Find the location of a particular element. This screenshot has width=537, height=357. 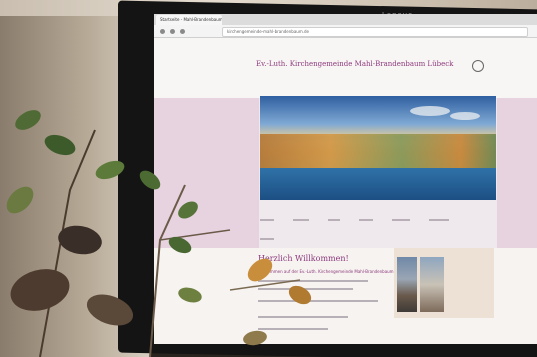

browser-tab: Startseite - Mahl-Brandenbaum is located at coordinates (189, 20).